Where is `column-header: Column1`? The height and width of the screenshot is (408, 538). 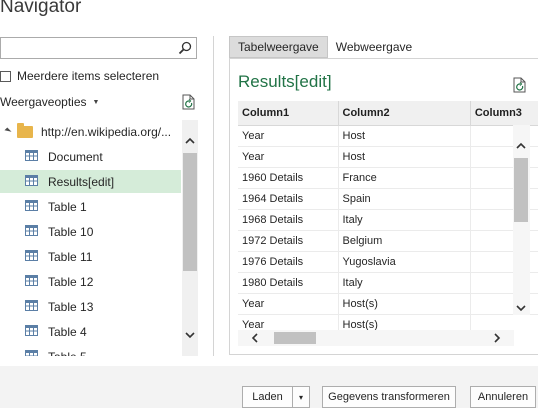
column-header: Column1 is located at coordinates (288, 113).